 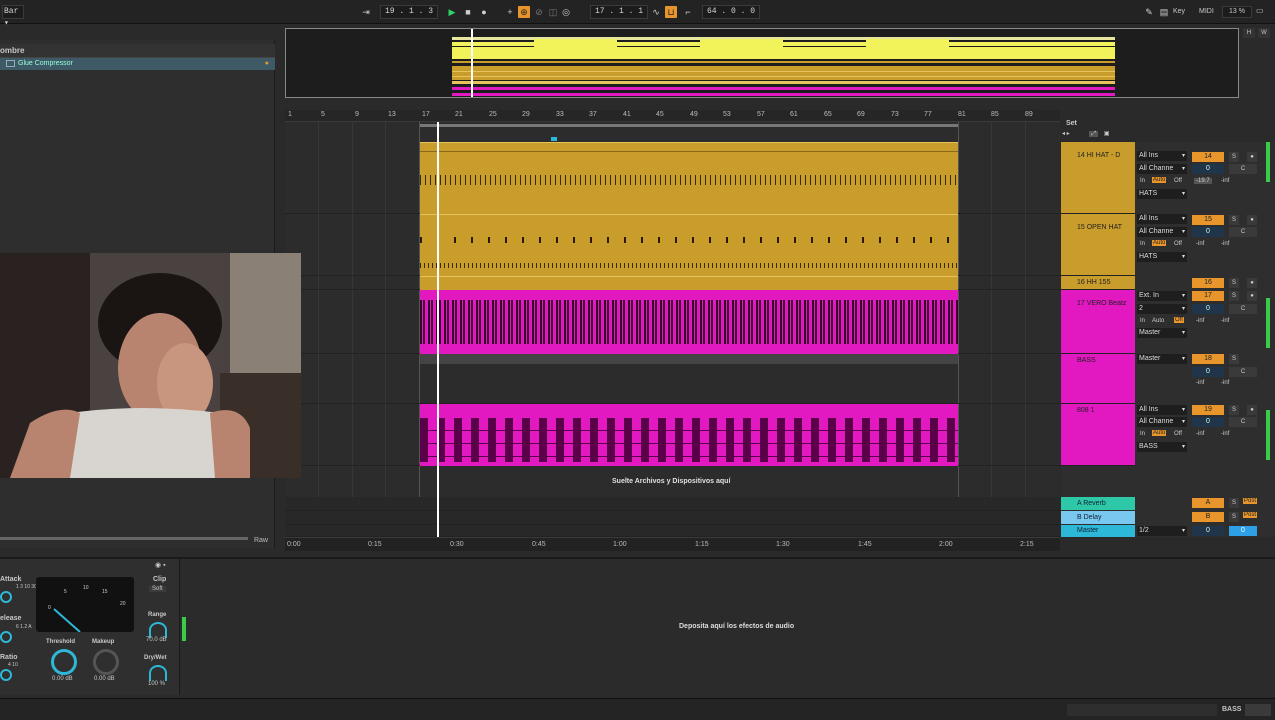 I want to click on track-lane-delay, so click(x=672, y=518).